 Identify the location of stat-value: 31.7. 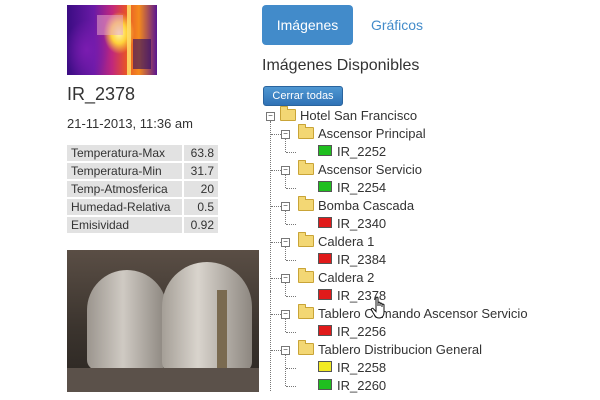
(201, 171).